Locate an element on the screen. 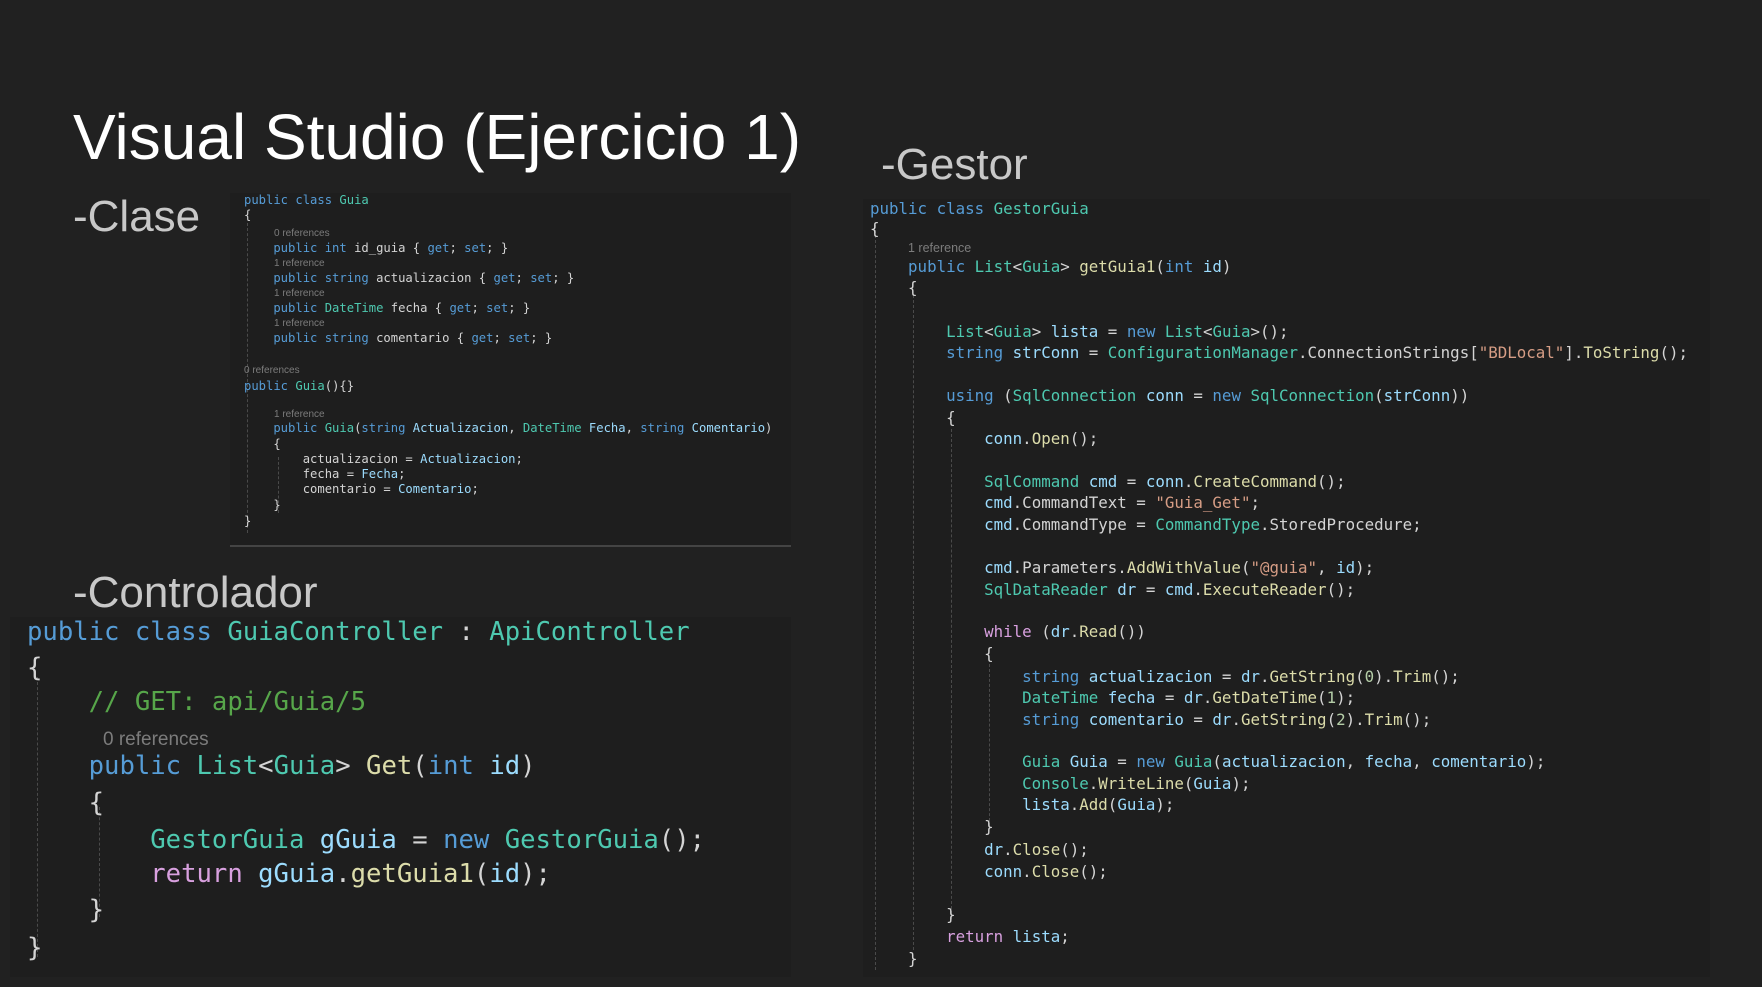 Image resolution: width=1762 pixels, height=987 pixels. code-token: GetString is located at coordinates (1283, 719).